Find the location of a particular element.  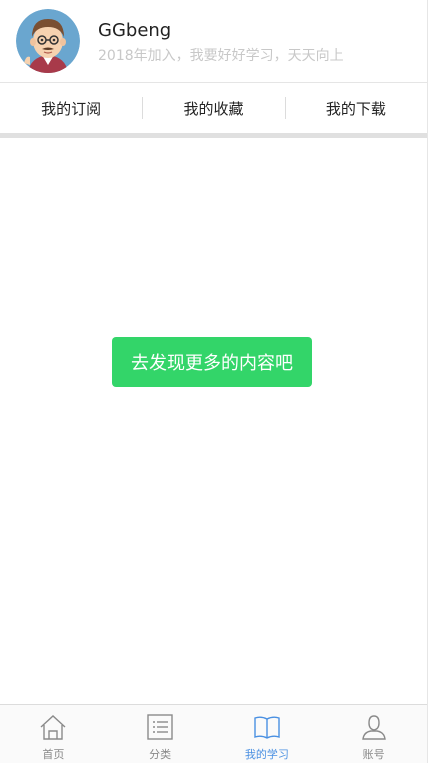

profile-header: GGbeng 2018年加入，我要好好学习，天天向上 is located at coordinates (213, 41).